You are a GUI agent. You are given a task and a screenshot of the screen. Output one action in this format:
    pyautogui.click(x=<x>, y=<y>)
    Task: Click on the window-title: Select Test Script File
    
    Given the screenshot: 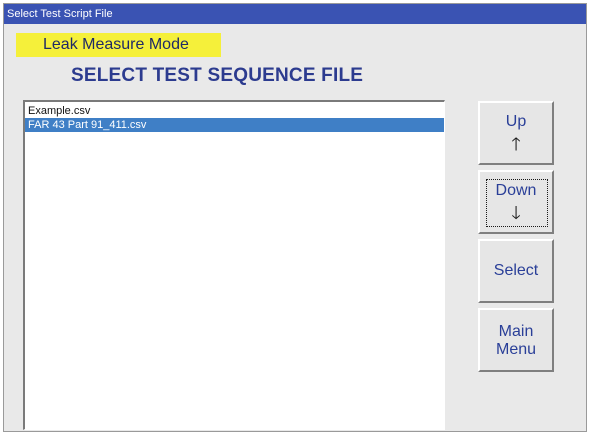 What is the action you would take?
    pyautogui.click(x=60, y=14)
    